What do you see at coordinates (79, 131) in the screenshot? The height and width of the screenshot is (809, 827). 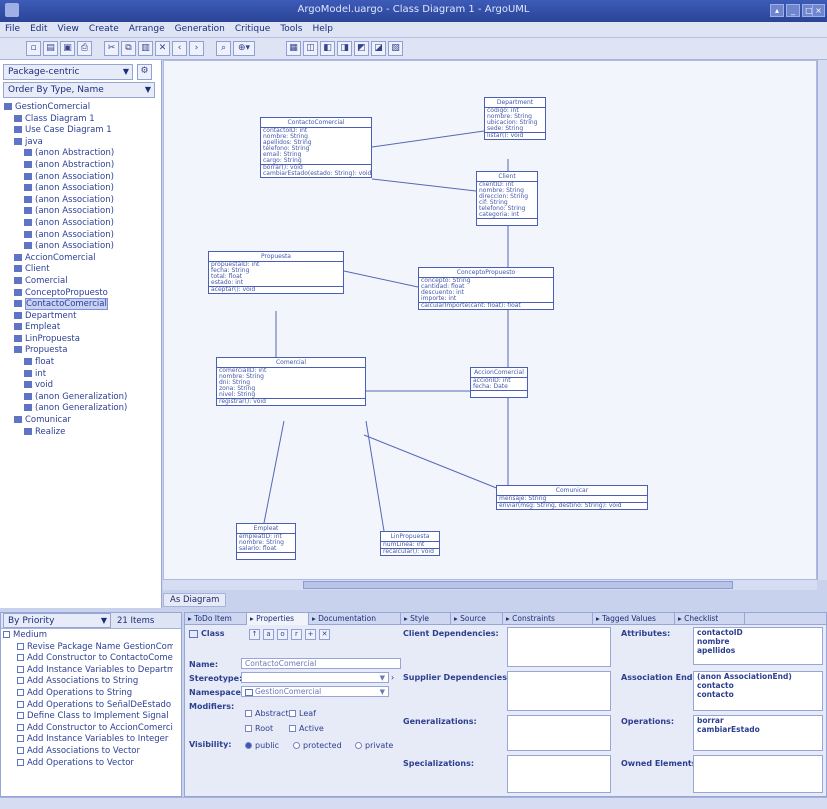 I see `tree-item: Use Case Diagram 1` at bounding box center [79, 131].